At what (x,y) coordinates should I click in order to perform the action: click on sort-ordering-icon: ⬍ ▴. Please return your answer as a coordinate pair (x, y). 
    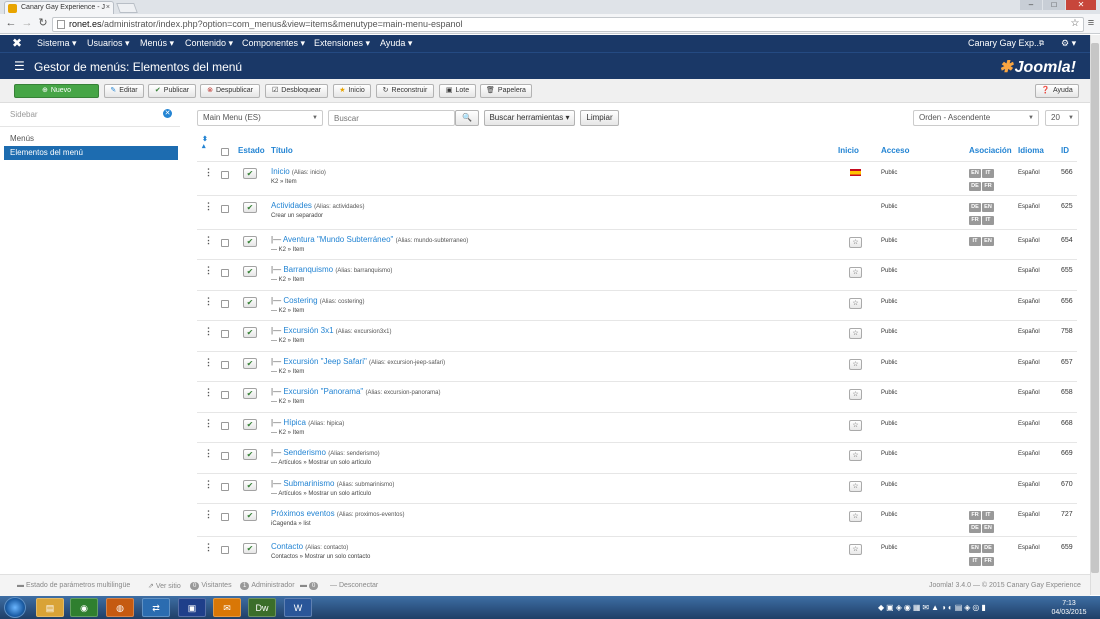
    Looking at the image, I should click on (205, 143).